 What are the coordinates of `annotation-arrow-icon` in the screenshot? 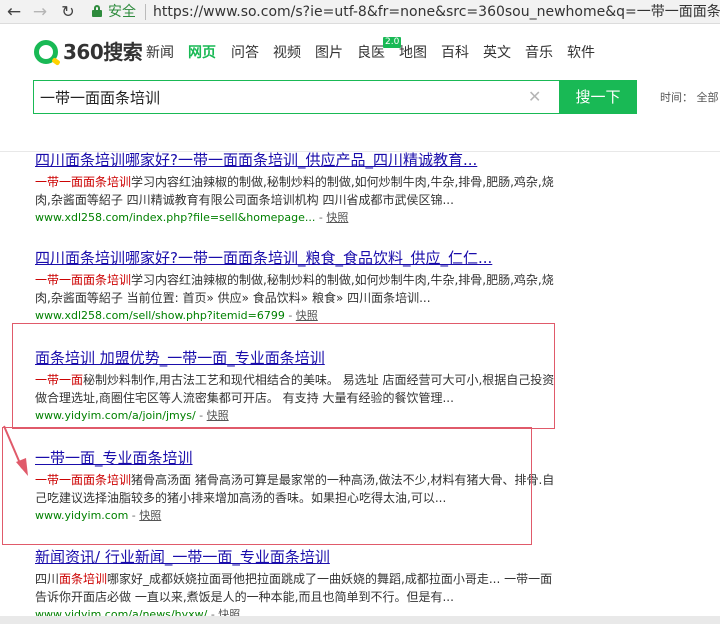 It's located at (15, 450).